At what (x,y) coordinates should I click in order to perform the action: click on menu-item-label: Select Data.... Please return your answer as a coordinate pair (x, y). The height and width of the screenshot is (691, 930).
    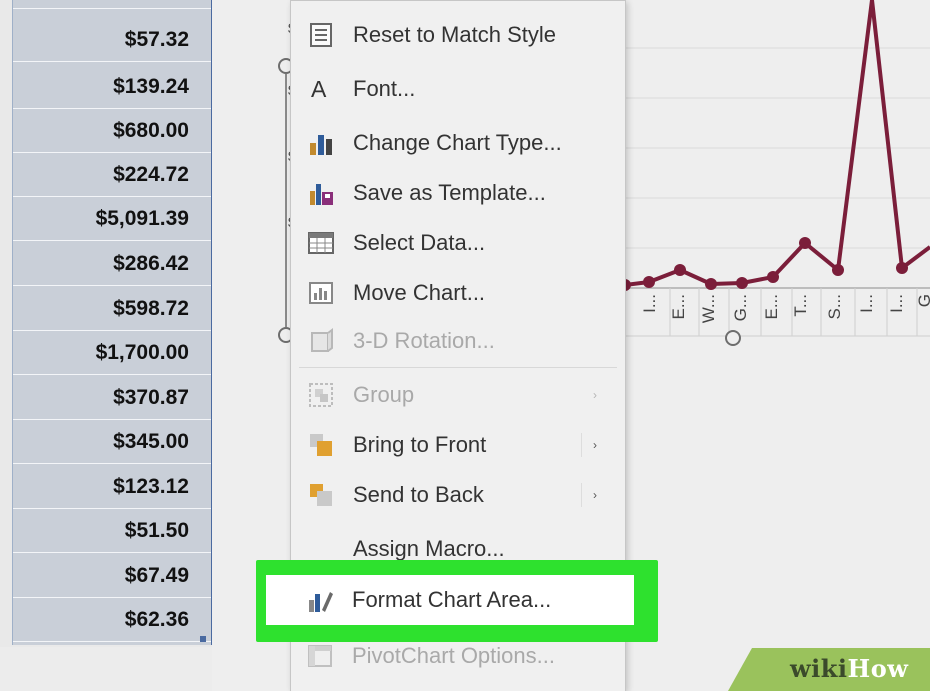
    Looking at the image, I should click on (419, 242).